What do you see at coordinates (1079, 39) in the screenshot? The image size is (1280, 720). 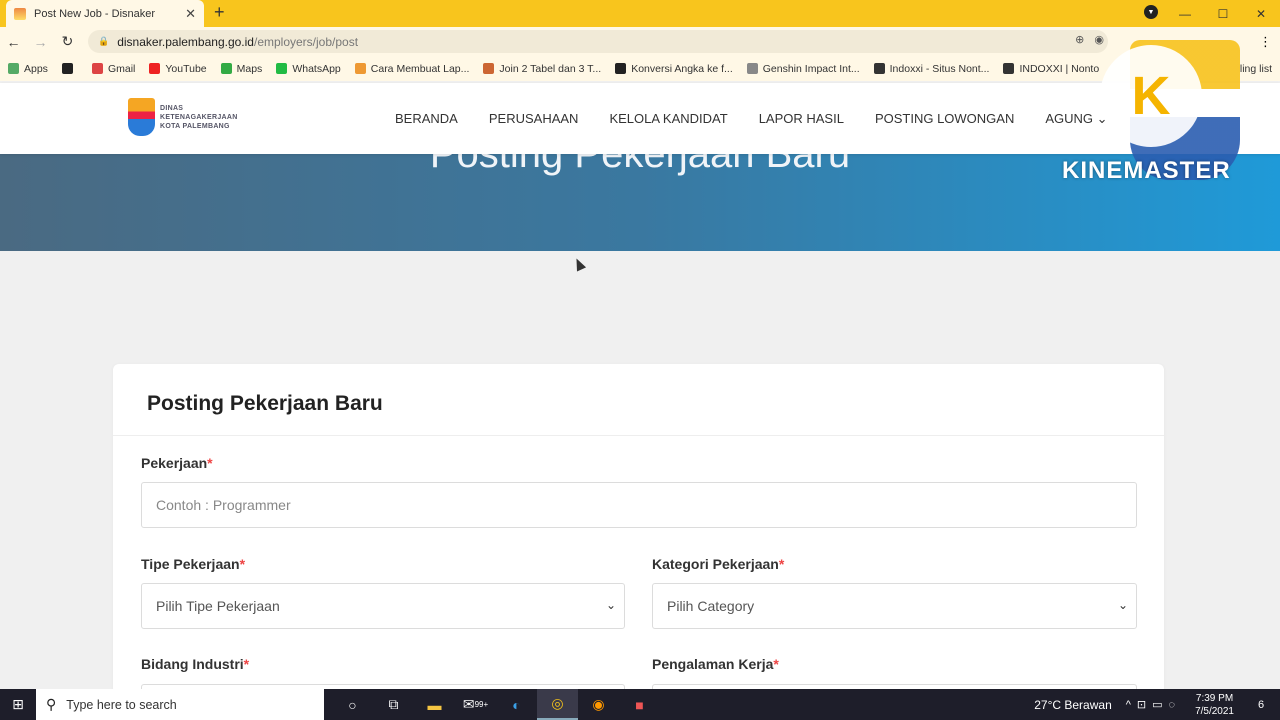 I see `zoom-icon: ⊕` at bounding box center [1079, 39].